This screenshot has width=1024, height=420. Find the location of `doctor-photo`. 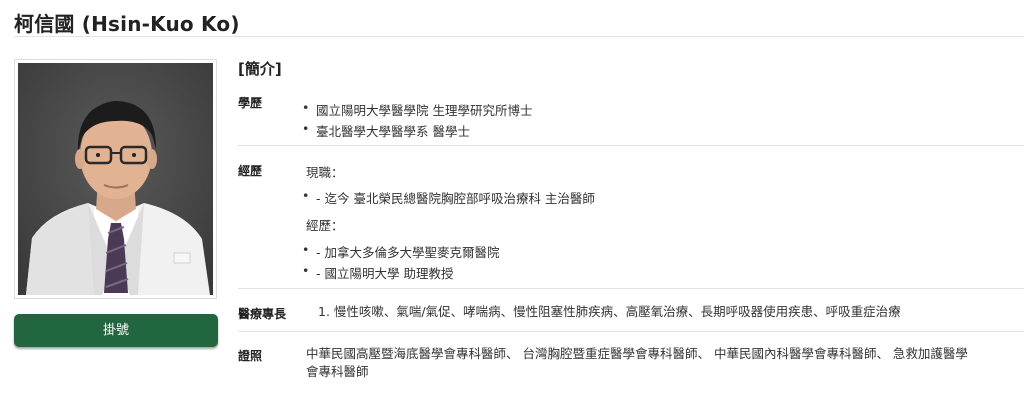

doctor-photo is located at coordinates (115, 179).